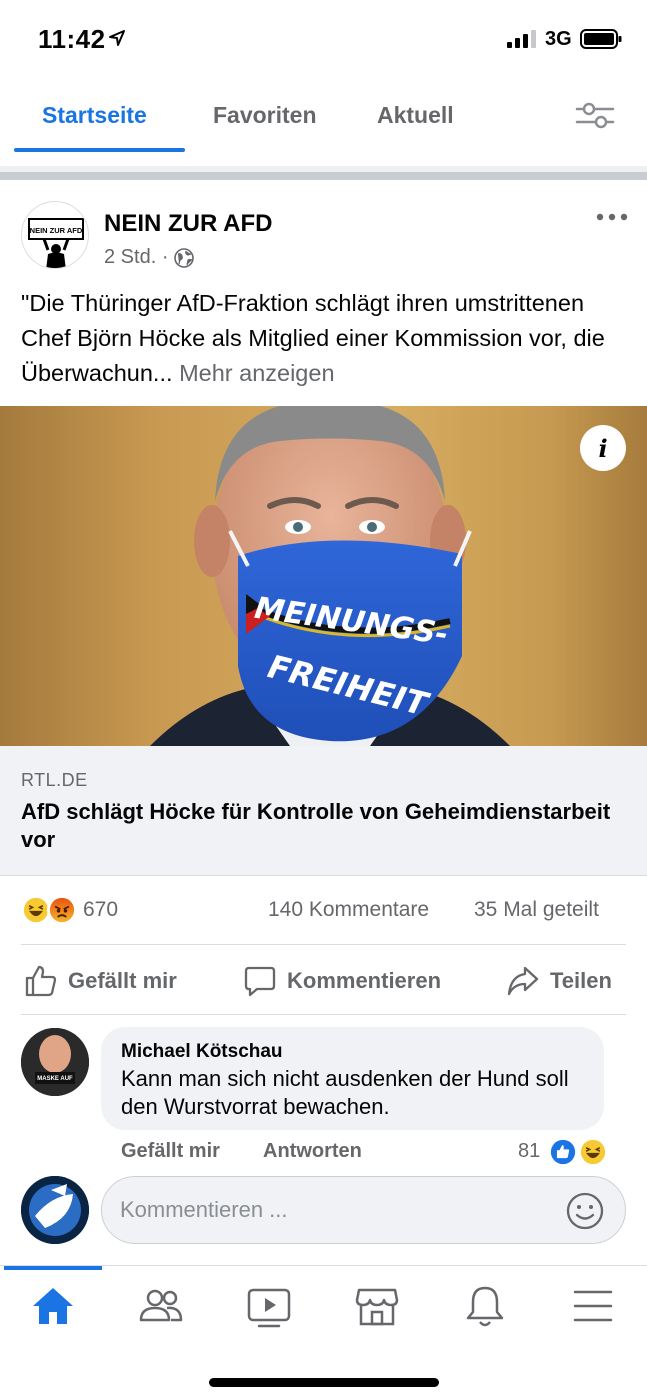  Describe the element at coordinates (101, 909) in the screenshot. I see `reaction-count: 670` at that location.